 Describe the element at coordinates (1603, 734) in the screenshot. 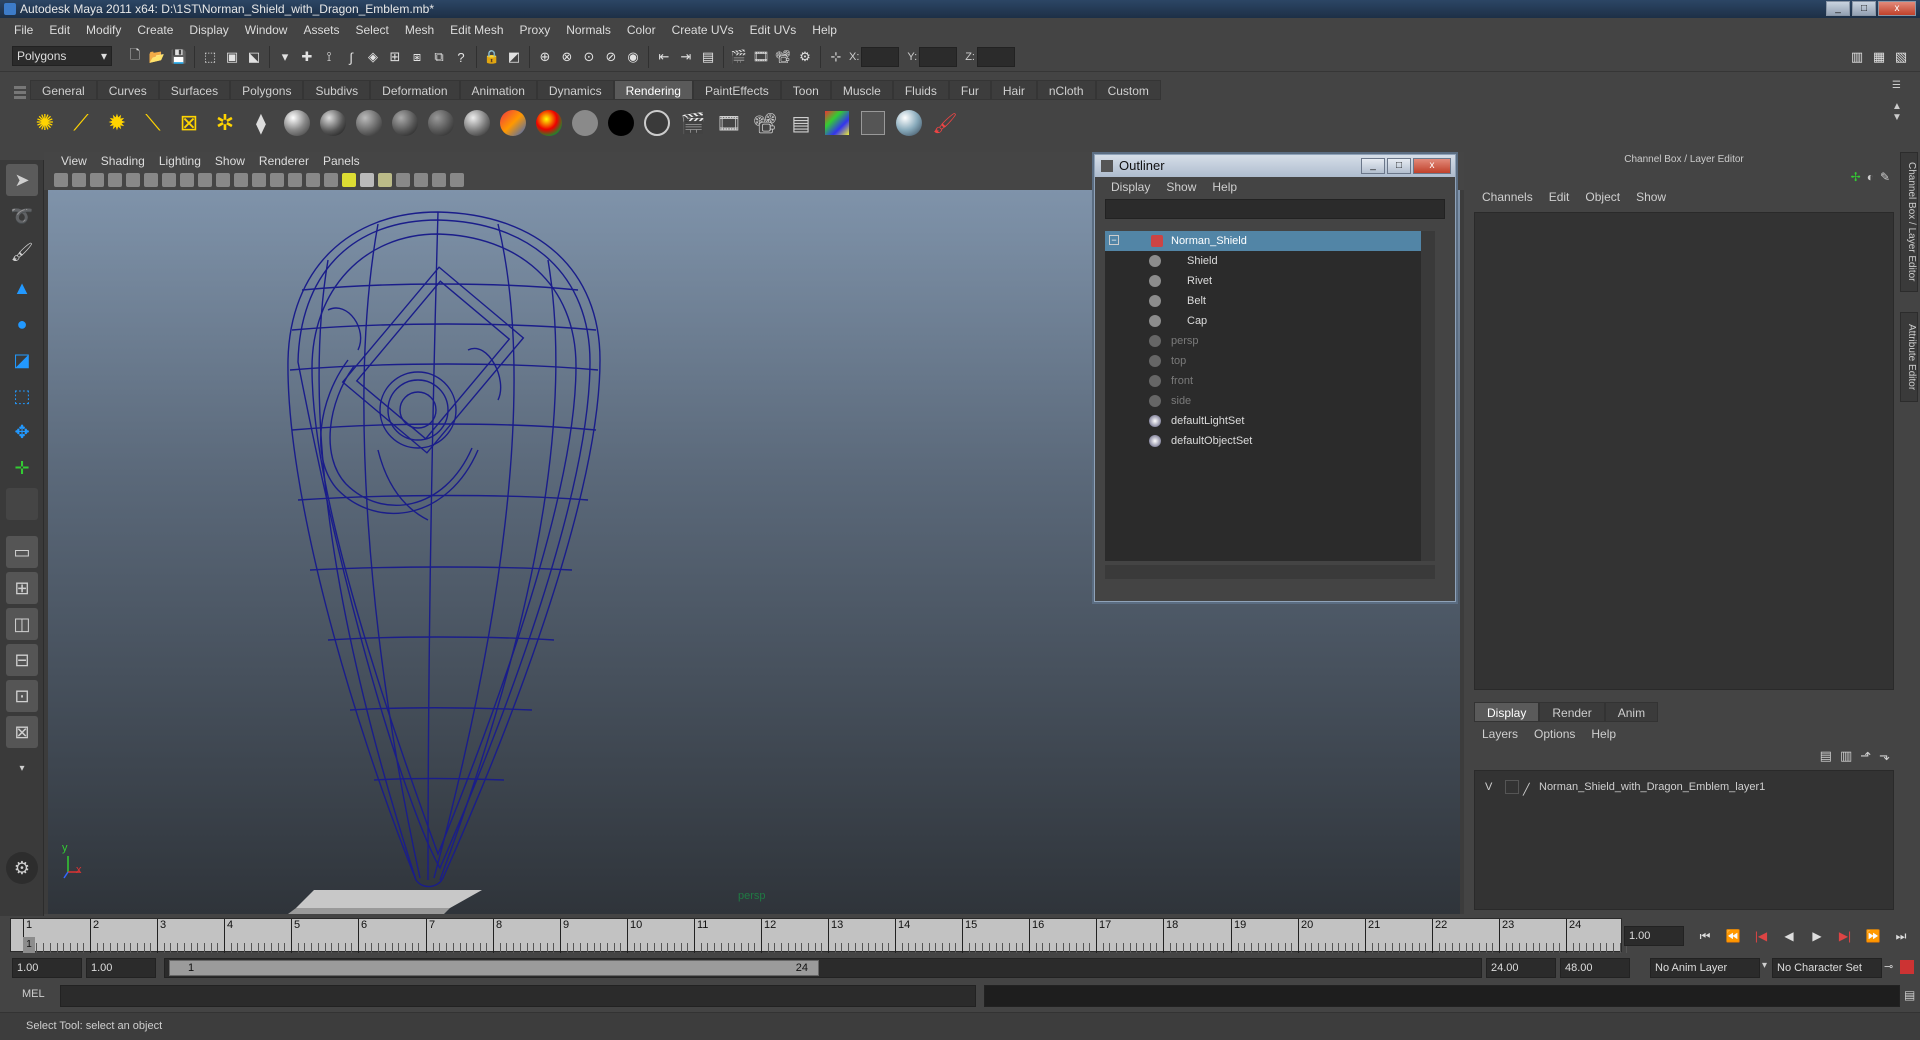

I see `layer-menu-help: Help` at that location.